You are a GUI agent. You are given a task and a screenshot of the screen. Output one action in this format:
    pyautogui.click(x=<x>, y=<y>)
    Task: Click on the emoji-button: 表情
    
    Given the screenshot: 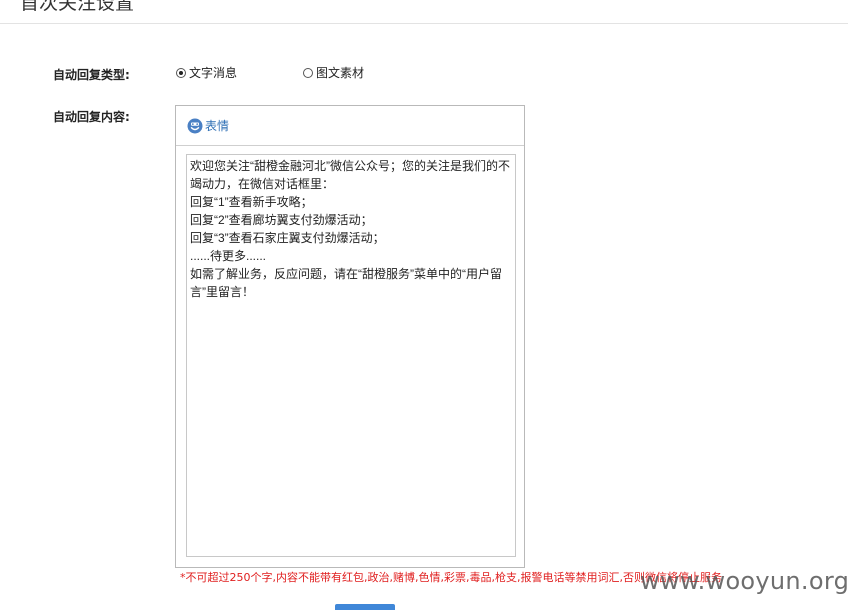 What is the action you would take?
    pyautogui.click(x=208, y=126)
    